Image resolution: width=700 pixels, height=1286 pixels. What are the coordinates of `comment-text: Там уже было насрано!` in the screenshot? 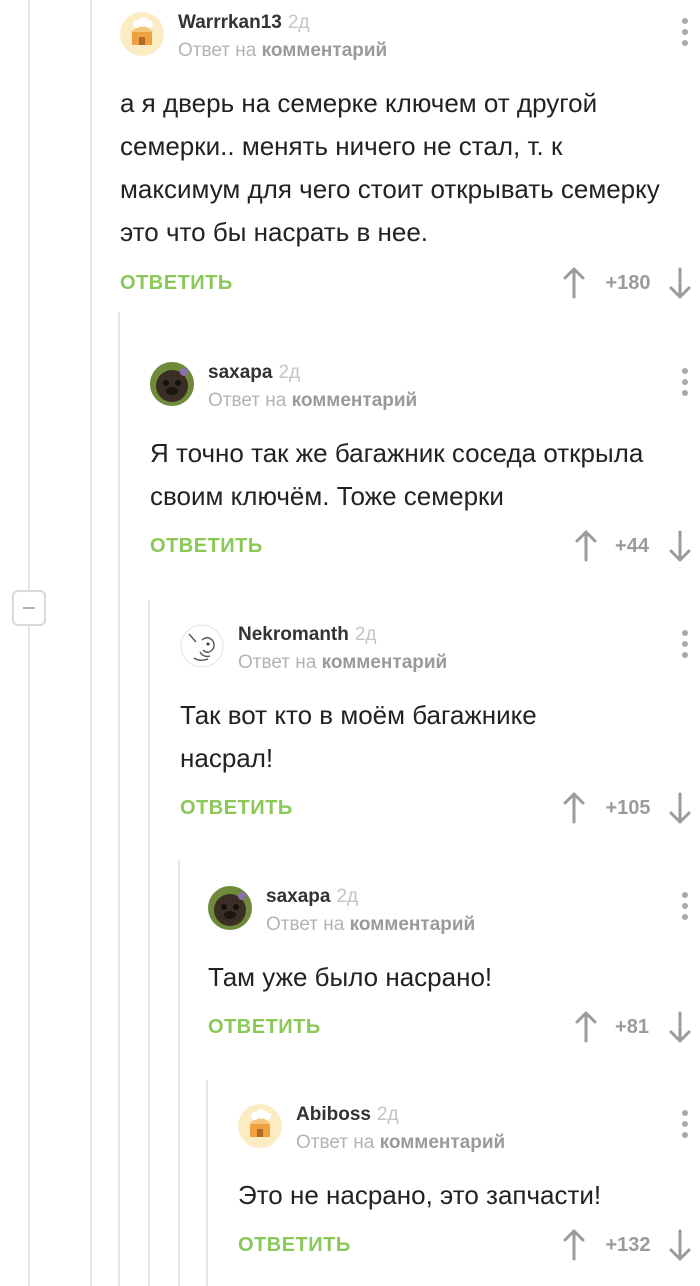 It's located at (350, 977).